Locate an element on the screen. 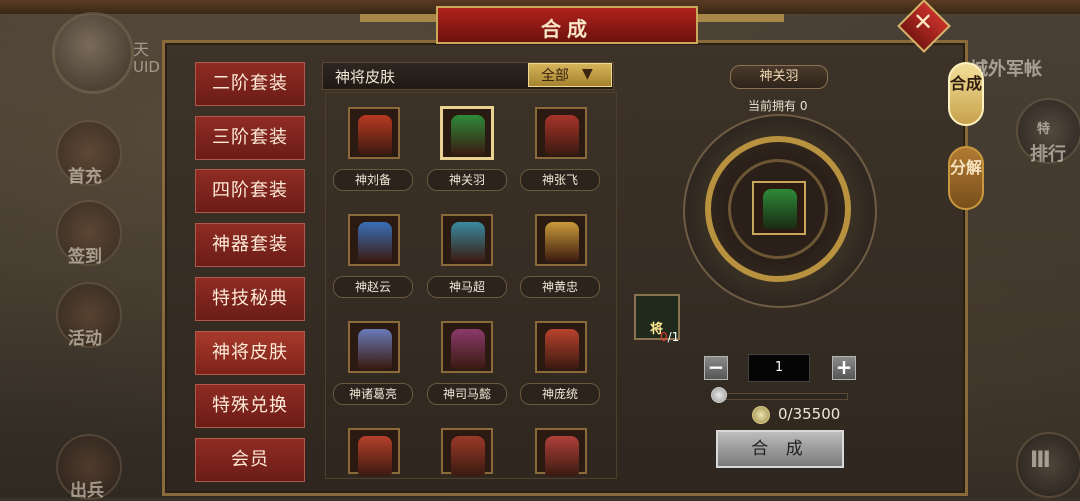 Image resolution: width=1080 pixels, height=501 pixels. dialog-title-bar: 合成 is located at coordinates (567, 25).